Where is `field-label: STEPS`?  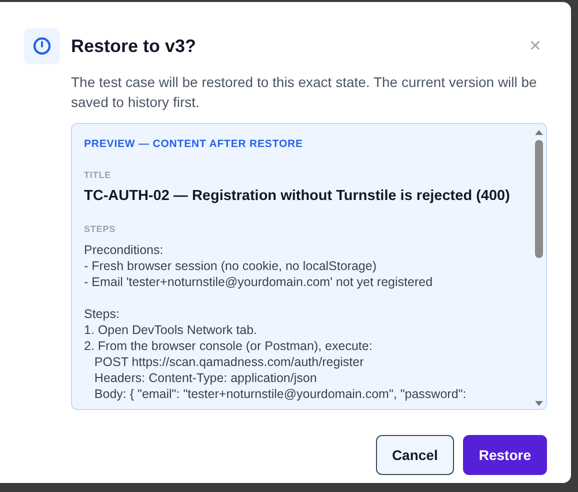 field-label: STEPS is located at coordinates (100, 229).